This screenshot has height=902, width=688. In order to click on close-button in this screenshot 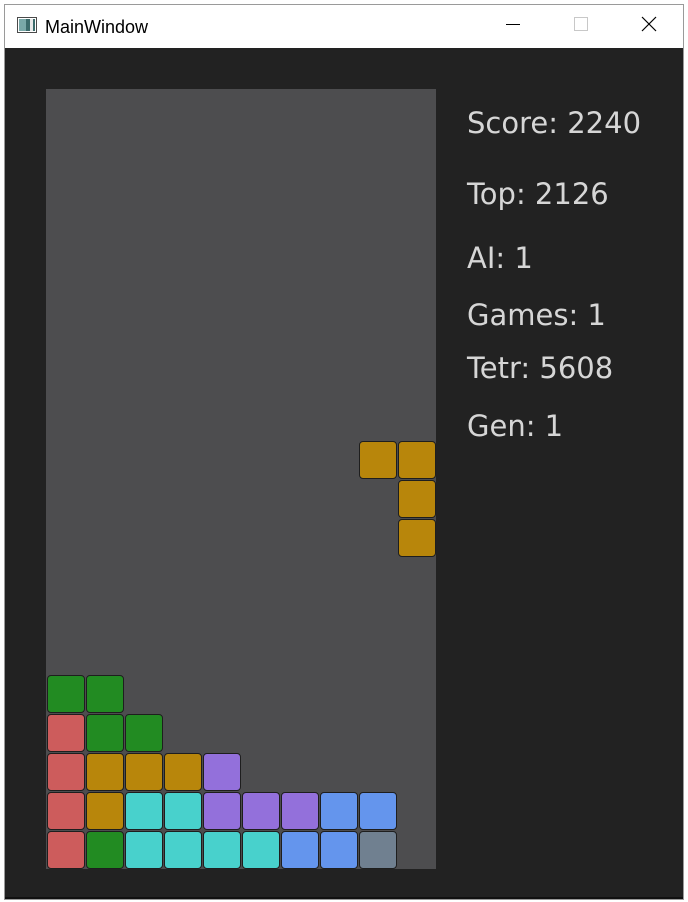, I will do `click(649, 26)`.